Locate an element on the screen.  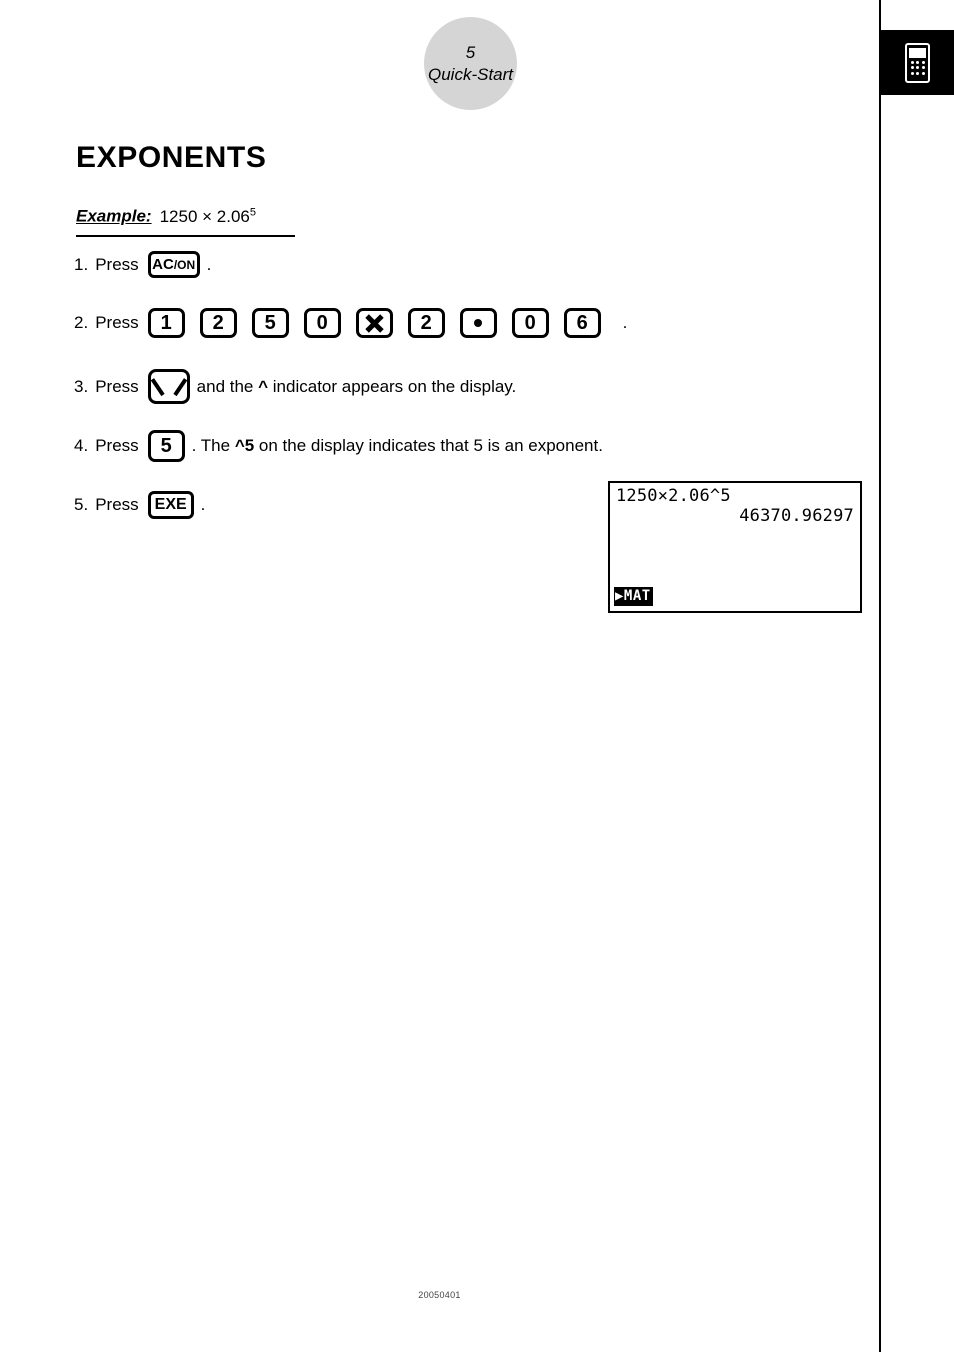
calculator-icon-keys is located at coordinates (917, 67).